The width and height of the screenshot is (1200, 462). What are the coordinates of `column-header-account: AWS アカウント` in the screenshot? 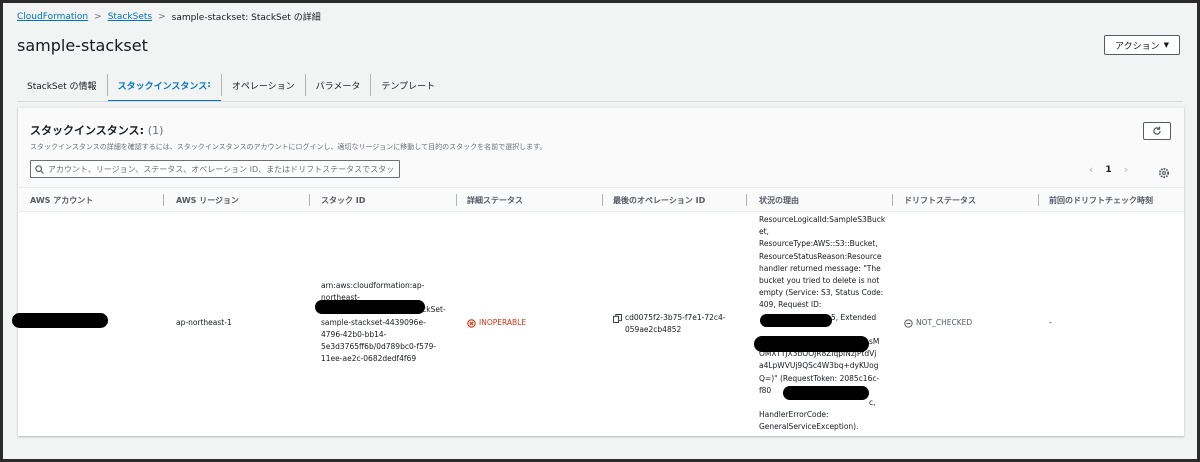 It's located at (61, 200).